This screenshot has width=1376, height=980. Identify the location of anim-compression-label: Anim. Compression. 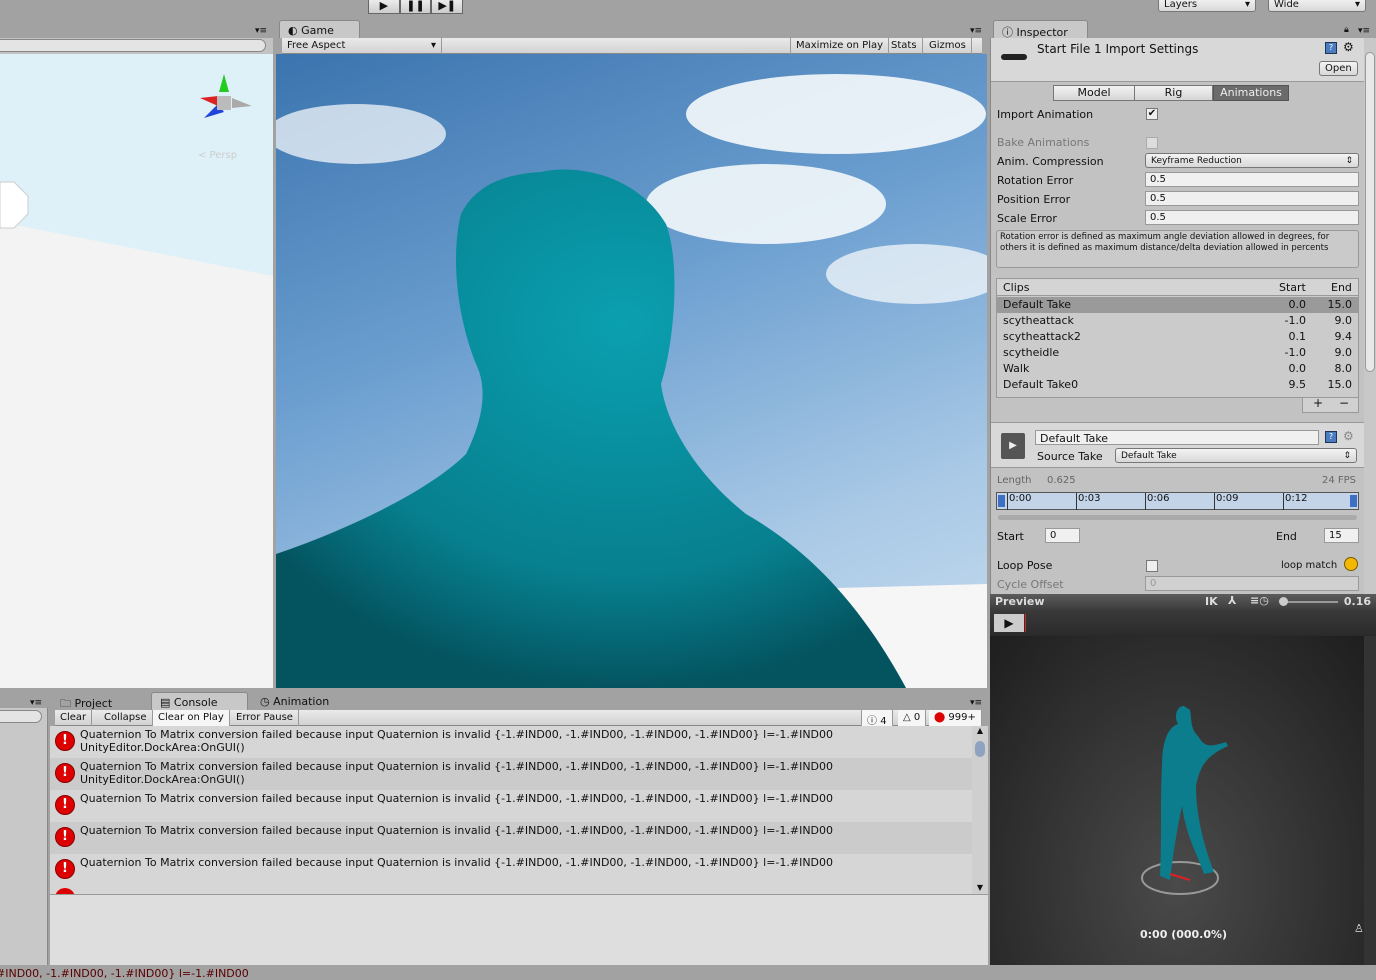
(1050, 161).